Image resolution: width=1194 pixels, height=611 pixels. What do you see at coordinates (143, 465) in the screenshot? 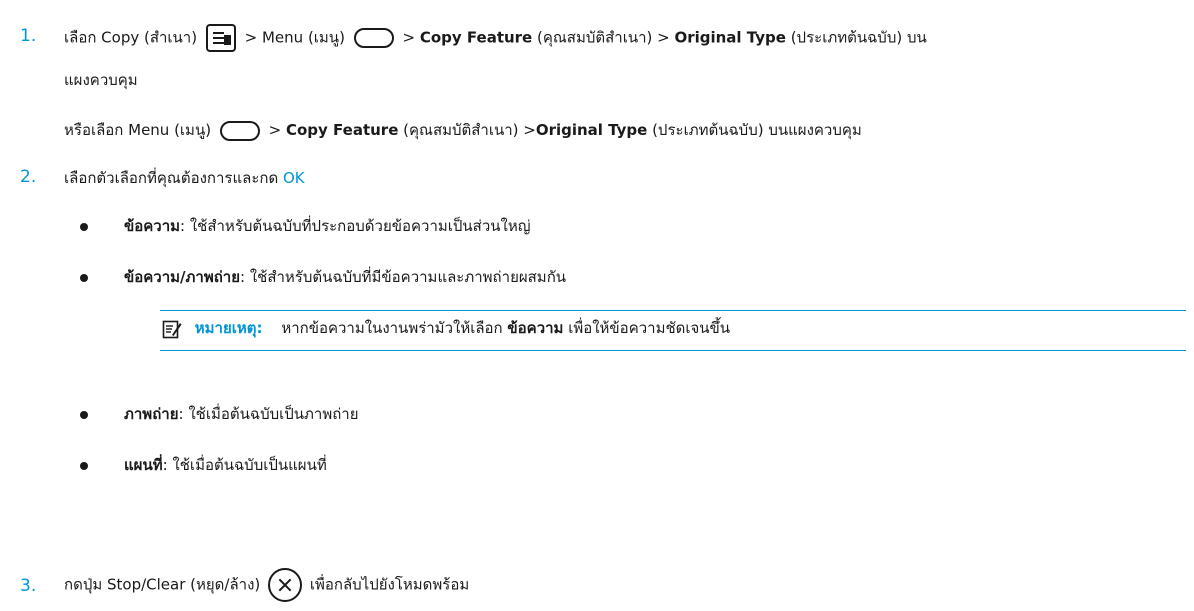
I see `option-term: แผนที่` at bounding box center [143, 465].